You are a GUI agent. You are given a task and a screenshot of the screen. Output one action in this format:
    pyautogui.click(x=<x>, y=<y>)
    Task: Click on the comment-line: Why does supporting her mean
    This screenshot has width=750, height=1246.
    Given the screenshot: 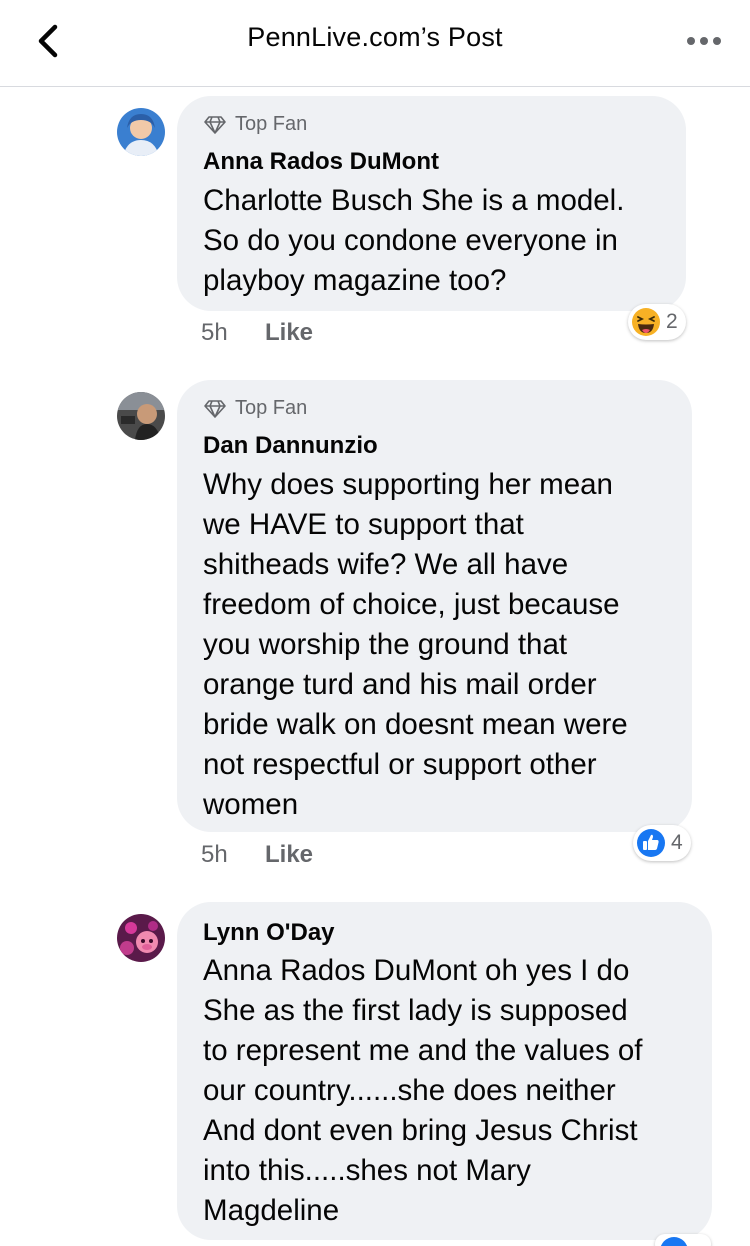 What is the action you would take?
    pyautogui.click(x=408, y=484)
    